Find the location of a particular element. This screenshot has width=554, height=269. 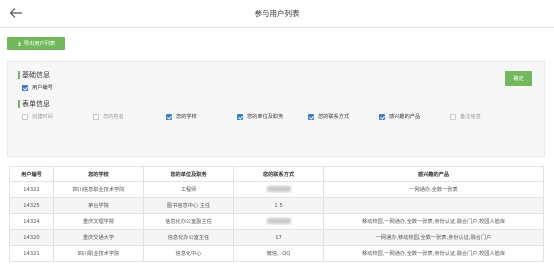

checkbox-user-id: 用户编号 is located at coordinates (37, 87).